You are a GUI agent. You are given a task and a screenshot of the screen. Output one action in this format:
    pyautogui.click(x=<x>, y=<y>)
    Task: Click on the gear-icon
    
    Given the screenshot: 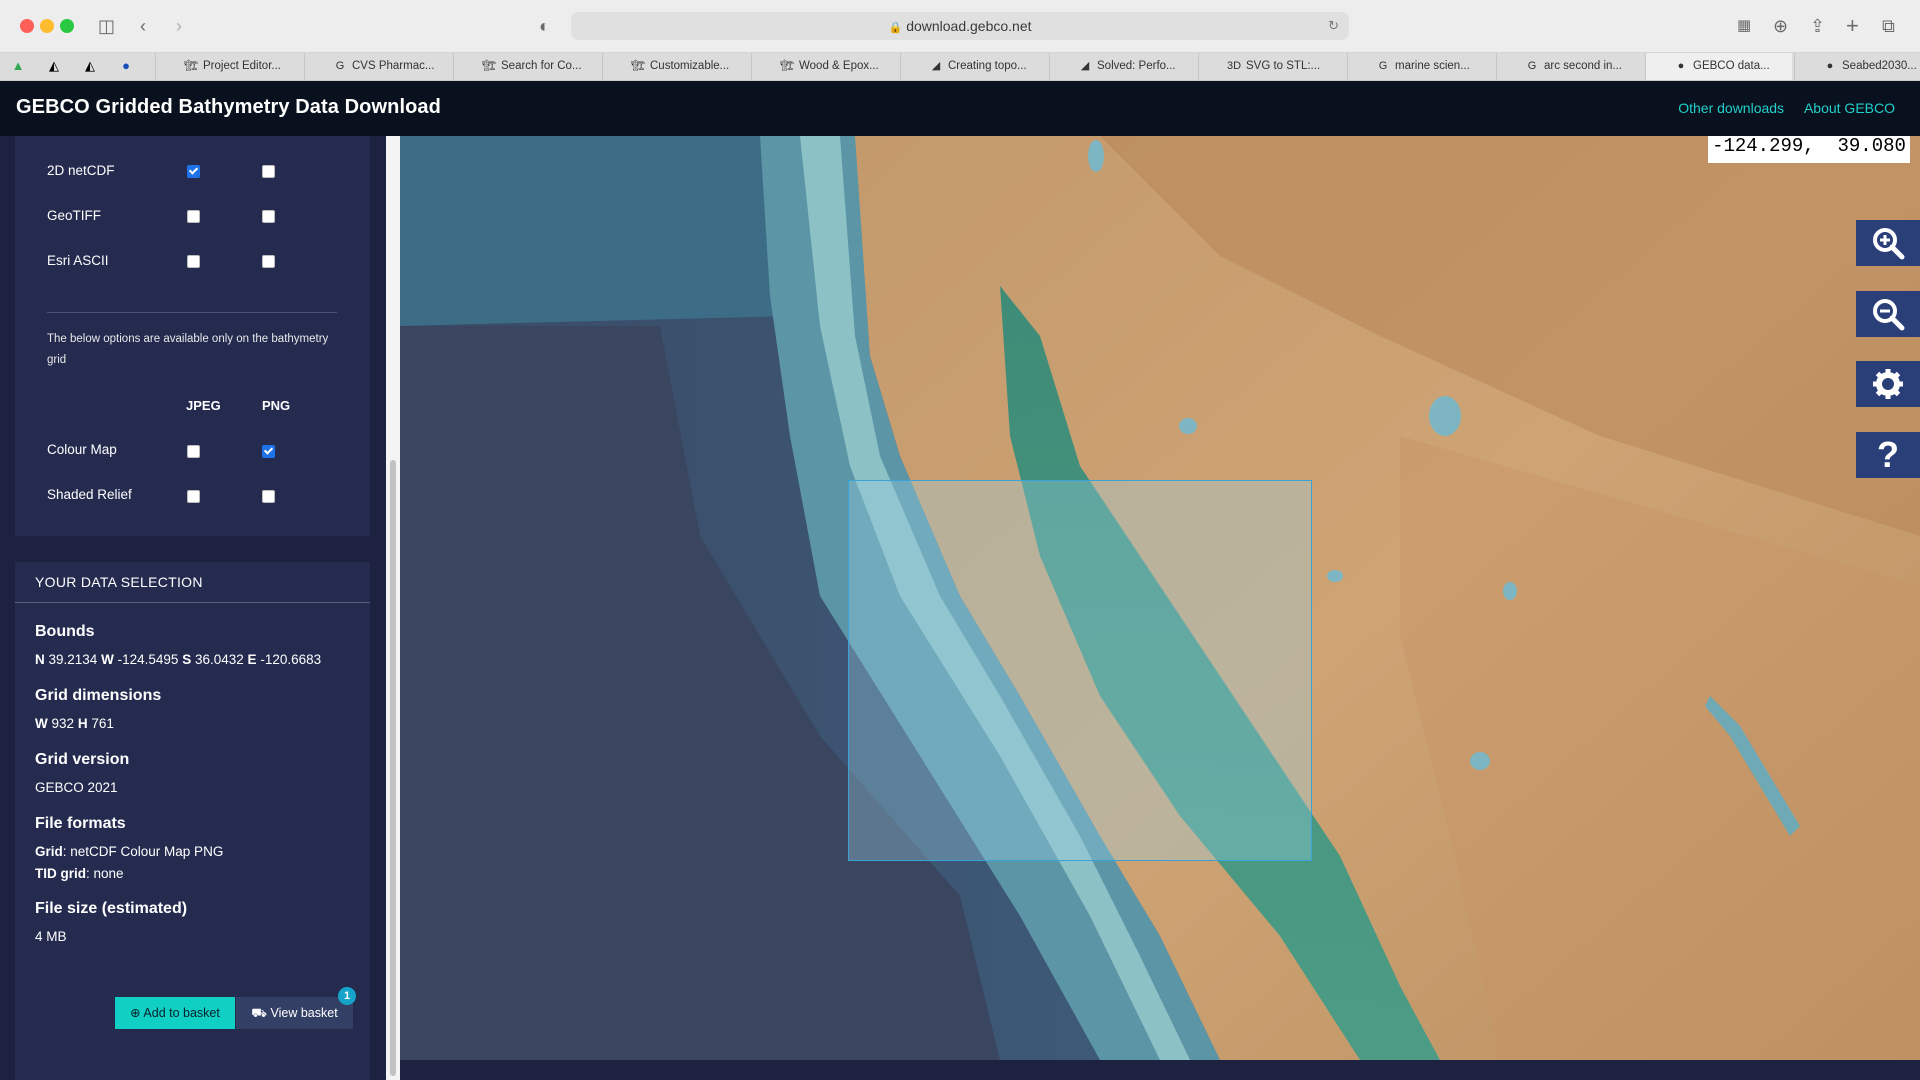 What is the action you would take?
    pyautogui.click(x=1888, y=384)
    